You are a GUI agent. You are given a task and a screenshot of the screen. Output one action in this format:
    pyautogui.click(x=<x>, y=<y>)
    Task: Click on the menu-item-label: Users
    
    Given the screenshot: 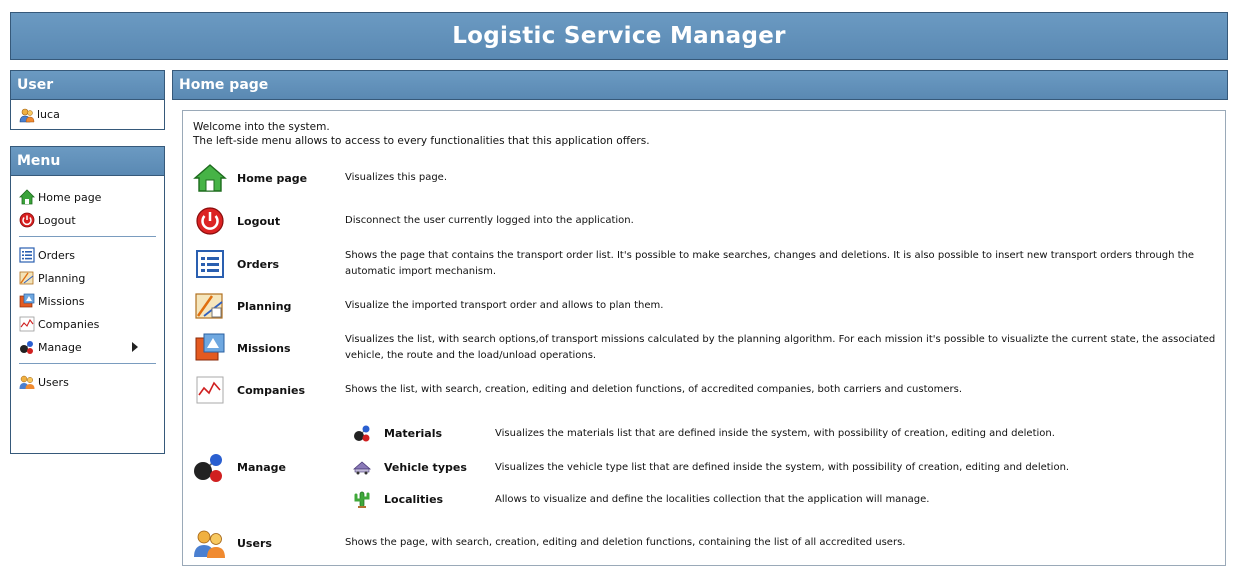 What is the action you would take?
    pyautogui.click(x=53, y=382)
    